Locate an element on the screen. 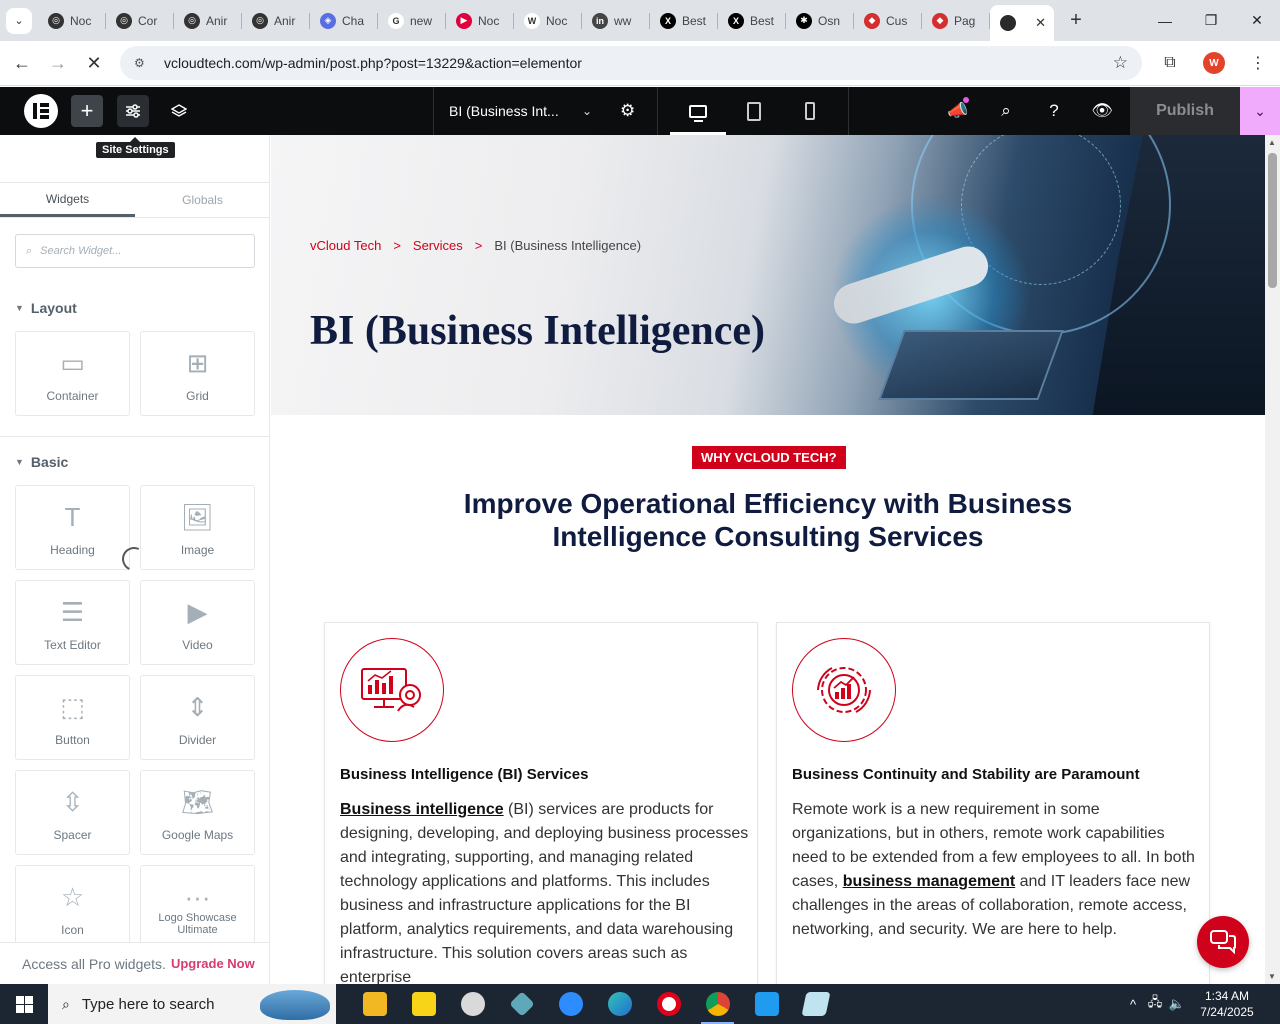  taskbar-search-box: ⌕ Type here to search is located at coordinates (192, 1004).